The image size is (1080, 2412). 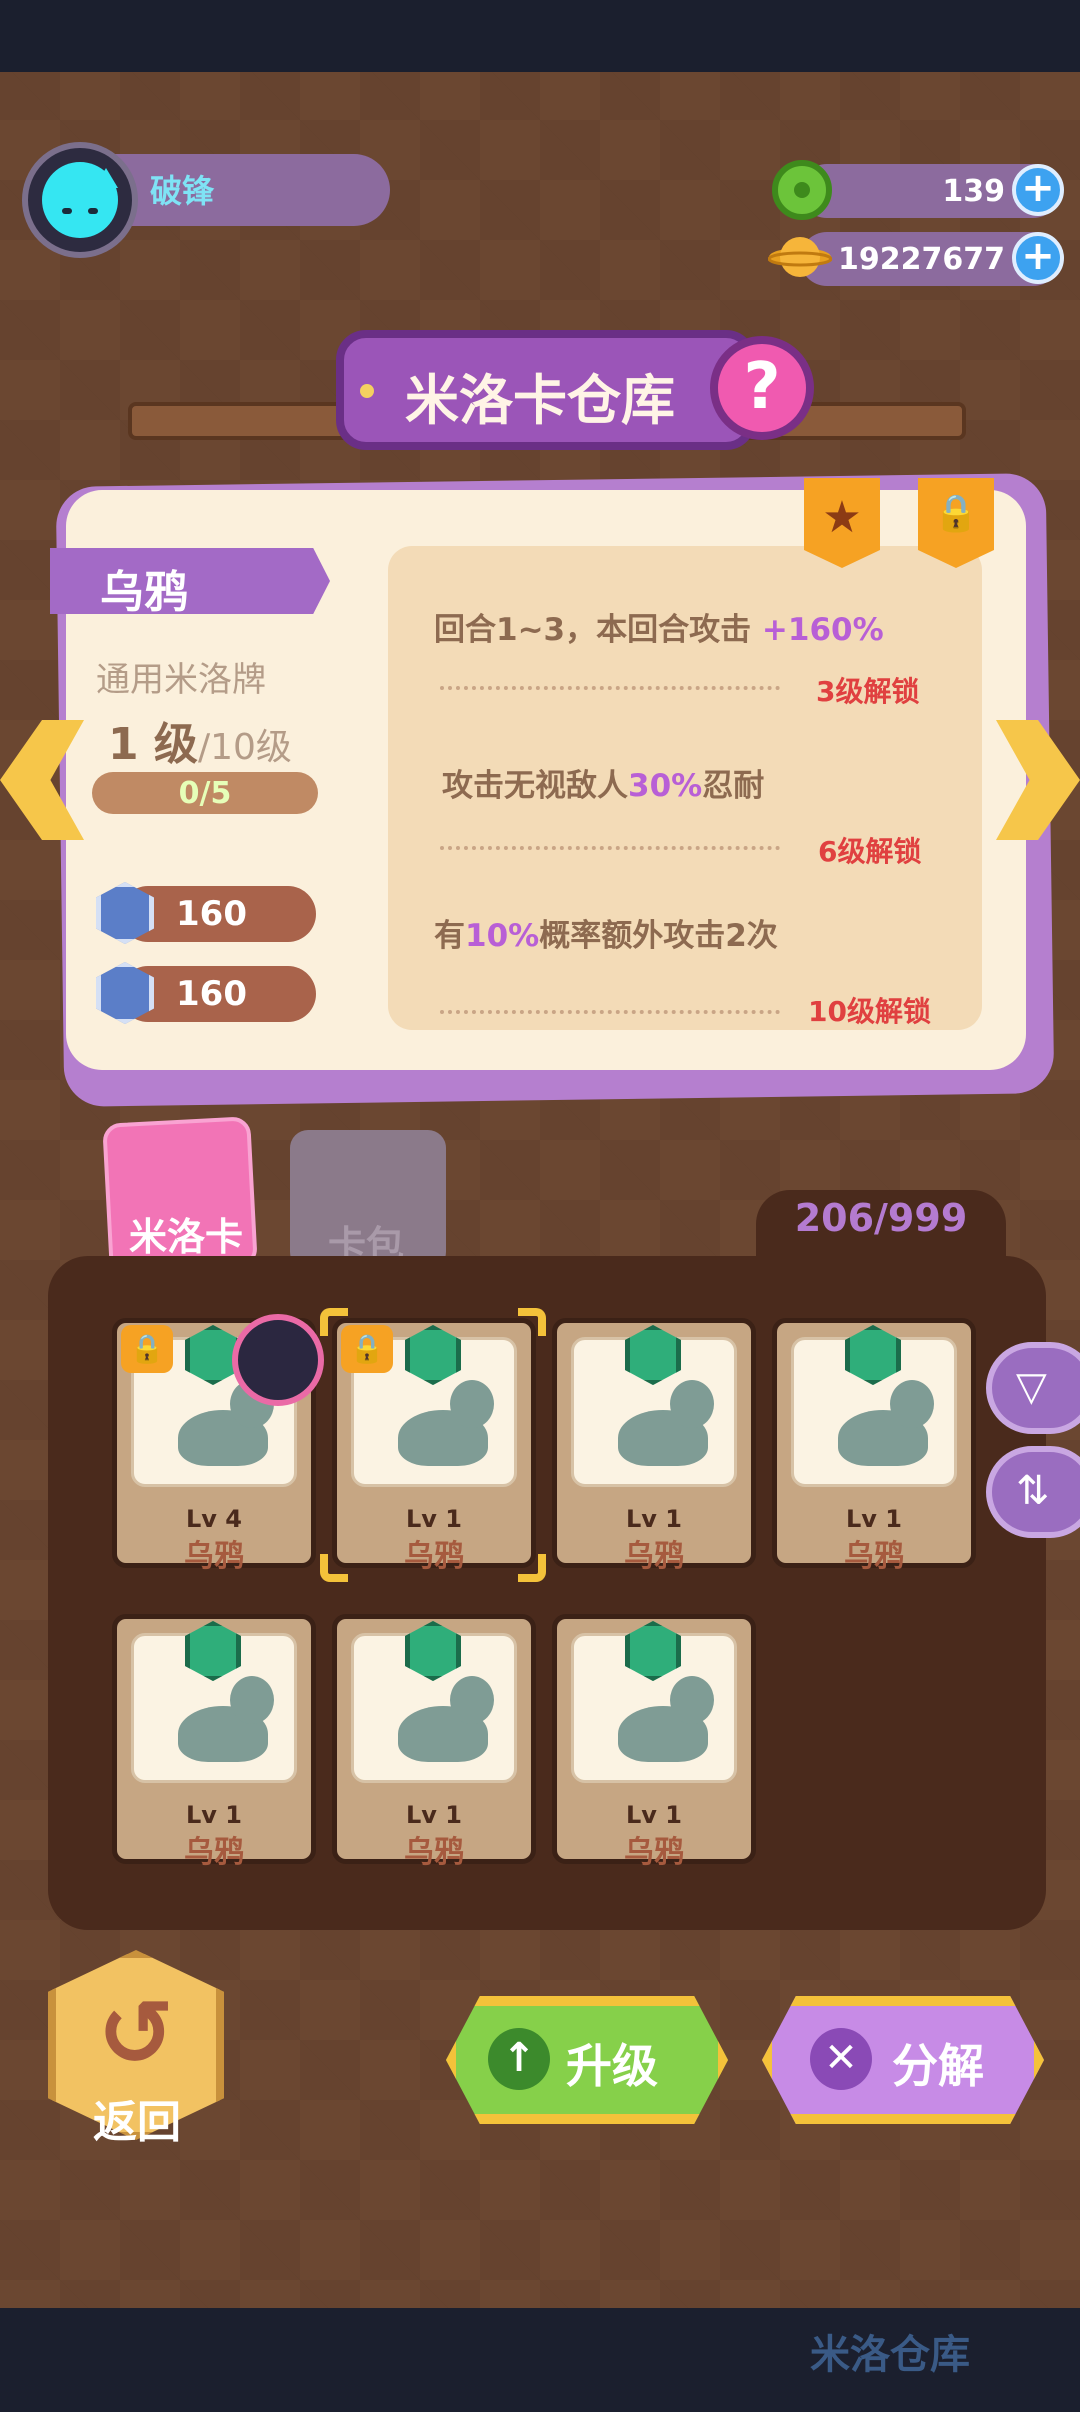 What do you see at coordinates (137, 2122) in the screenshot?
I see `back-button-label: 返回` at bounding box center [137, 2122].